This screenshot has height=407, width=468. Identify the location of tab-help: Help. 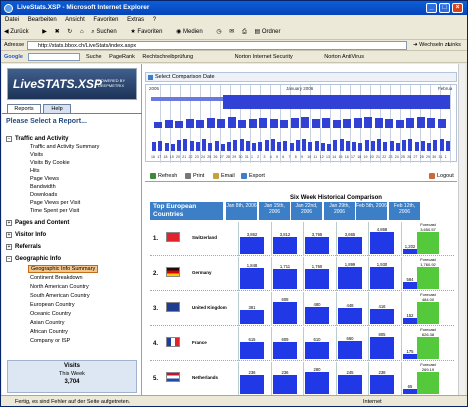
(57, 108).